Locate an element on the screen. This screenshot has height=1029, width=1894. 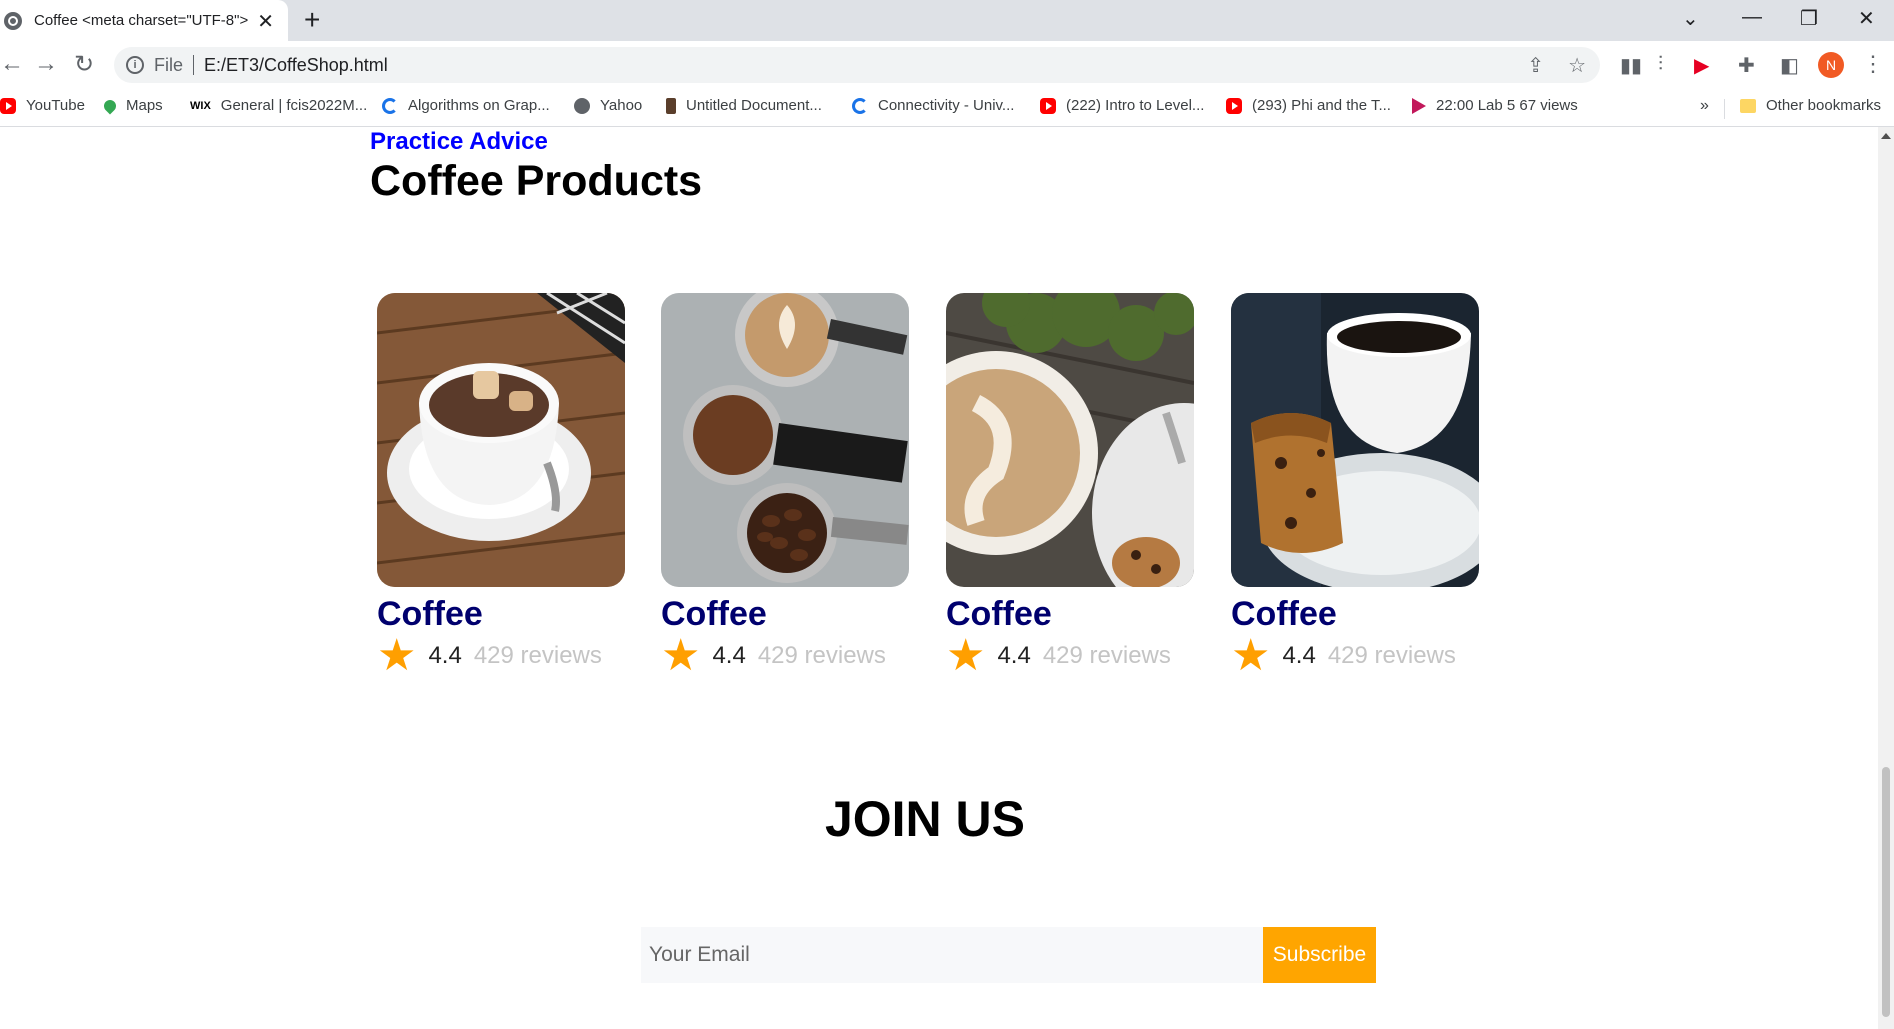
email-input is located at coordinates (952, 955).